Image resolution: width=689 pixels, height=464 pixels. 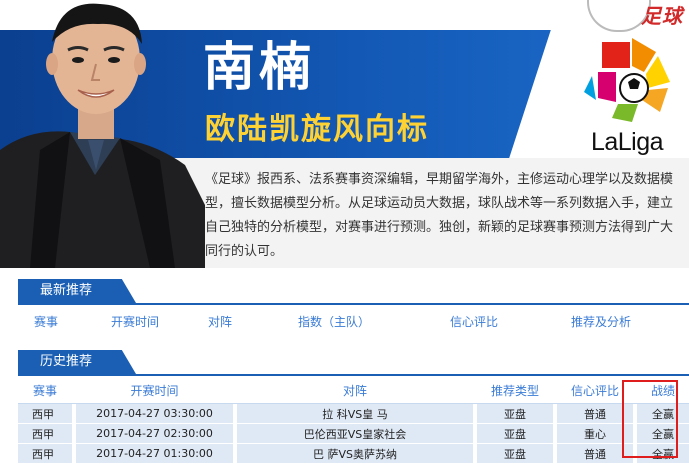 I want to click on latest-section-header: 最新推荐, so click(x=353, y=292).